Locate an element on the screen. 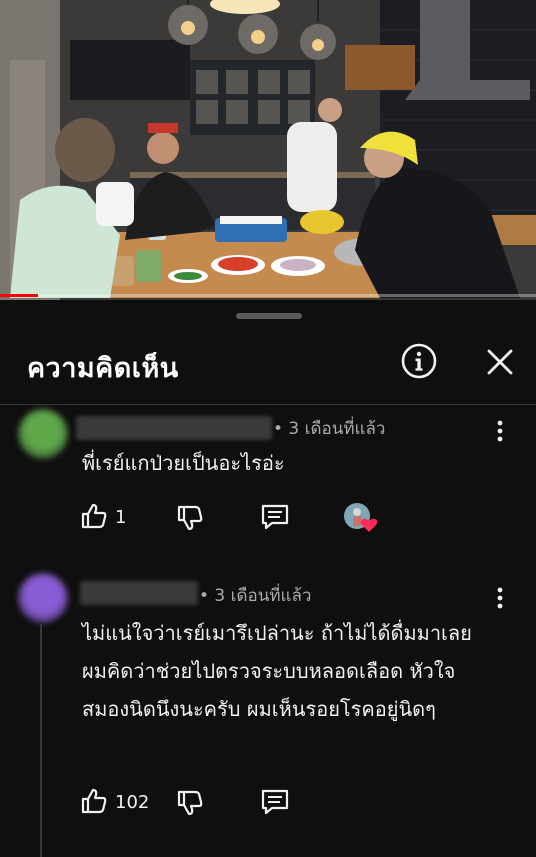  creator-heart-badge is located at coordinates (361, 520).